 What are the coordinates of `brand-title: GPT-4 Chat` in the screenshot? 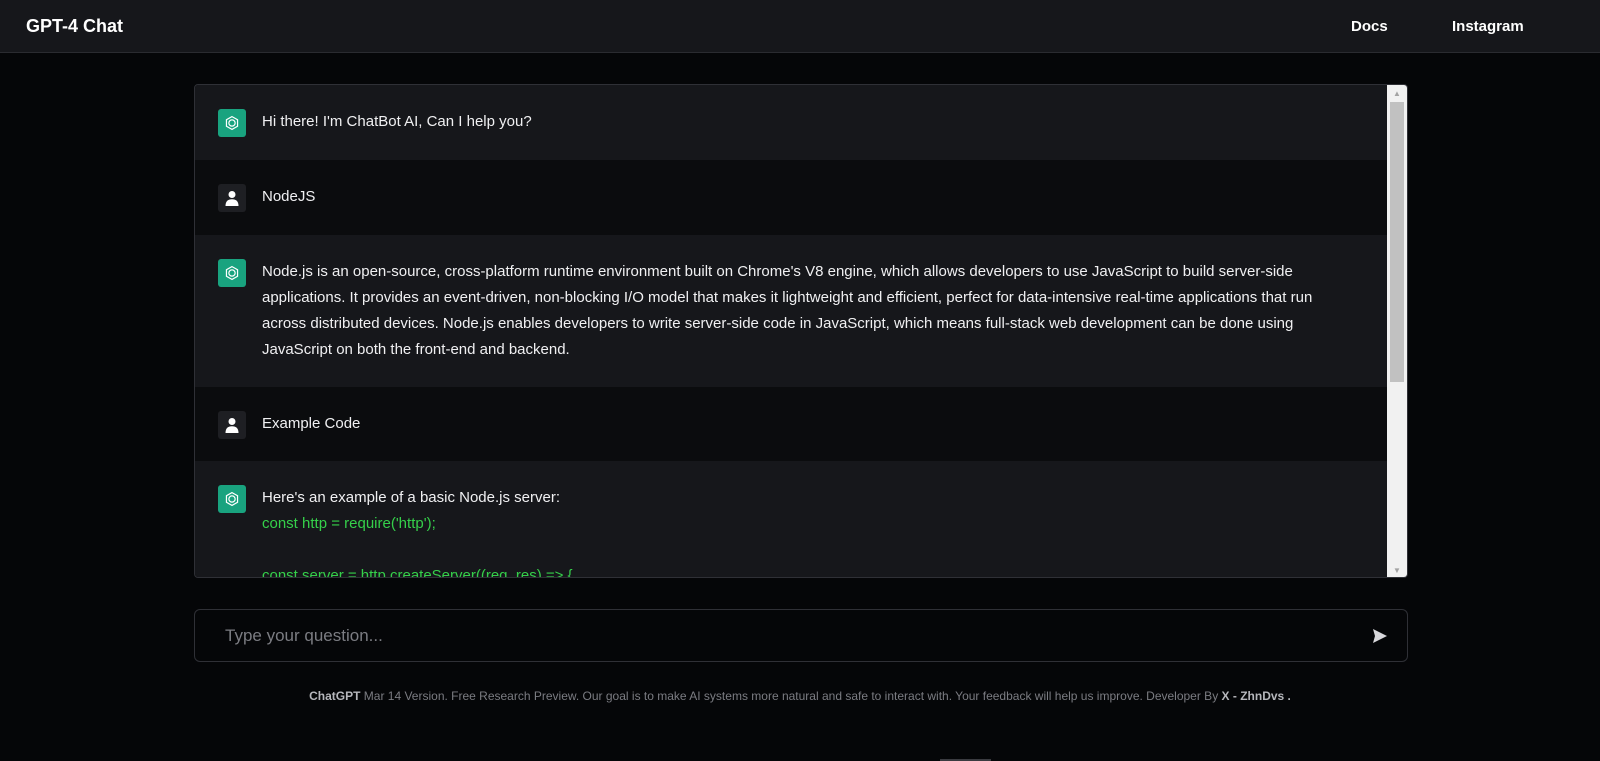 It's located at (74, 26).